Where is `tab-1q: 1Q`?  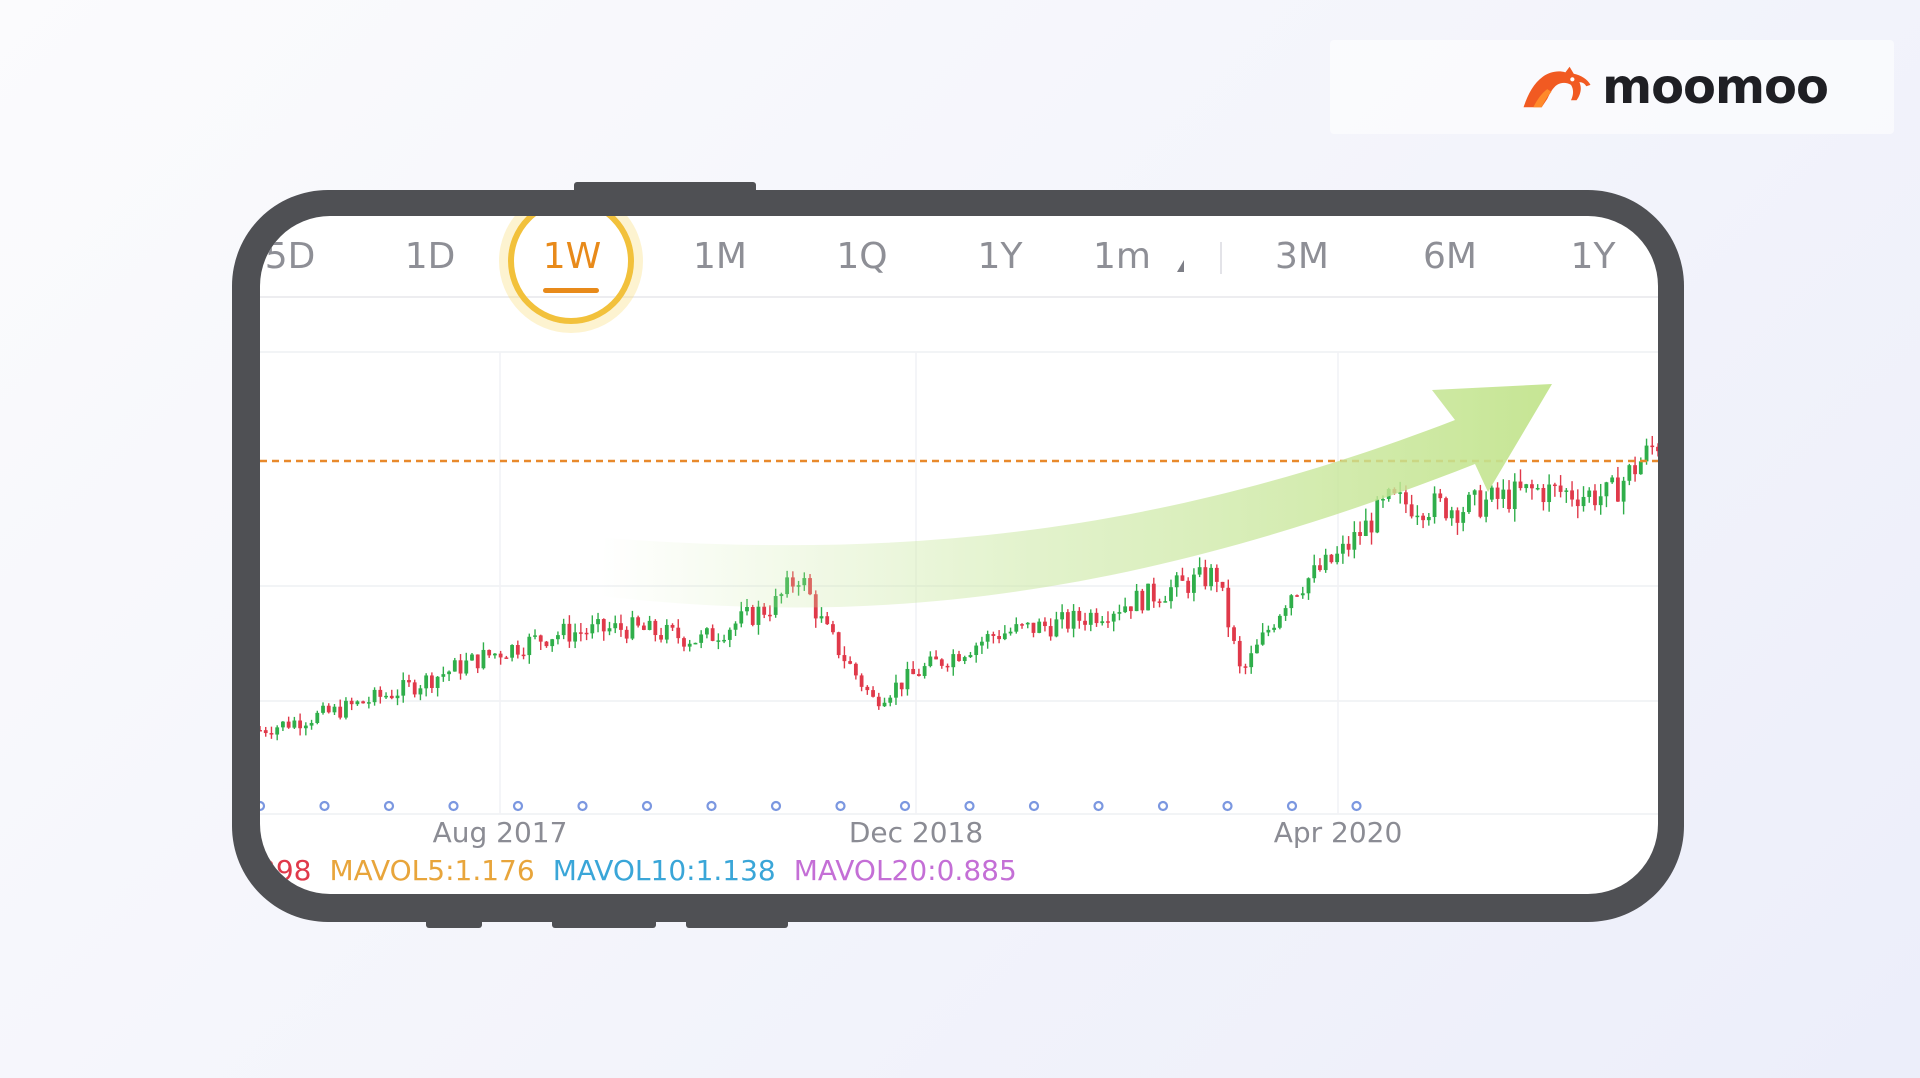
tab-1q: 1Q is located at coordinates (861, 256).